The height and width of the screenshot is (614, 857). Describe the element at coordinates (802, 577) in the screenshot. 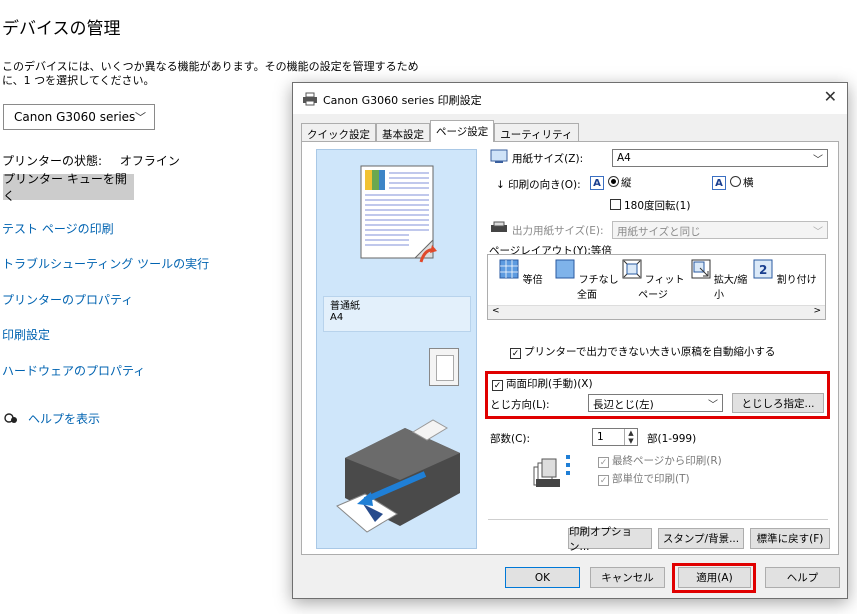

I see `help-button: ヘルプ` at that location.